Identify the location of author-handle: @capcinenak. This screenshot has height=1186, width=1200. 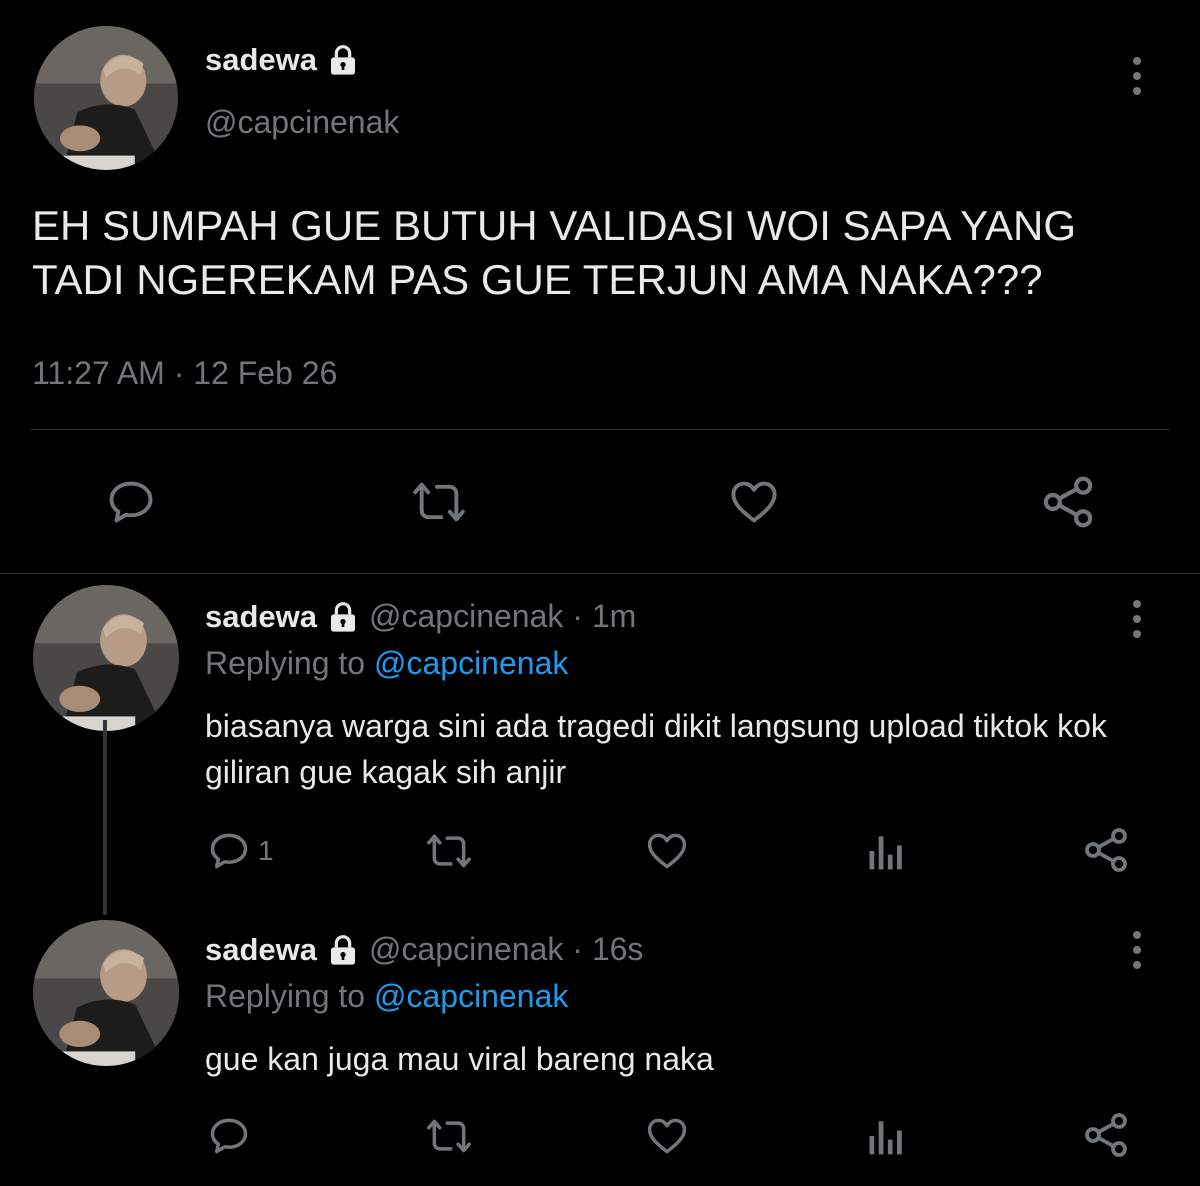
(302, 122).